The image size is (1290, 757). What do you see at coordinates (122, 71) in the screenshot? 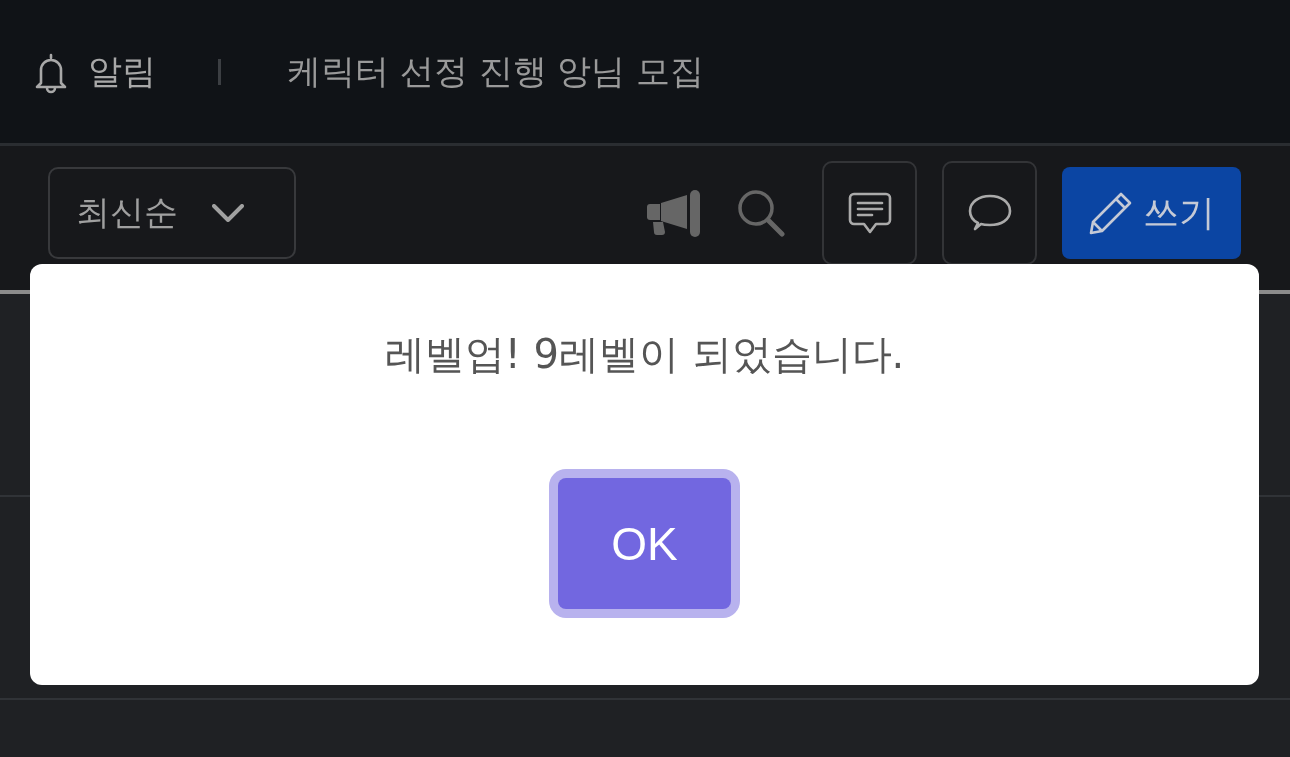
I see `notice-label: 알림` at bounding box center [122, 71].